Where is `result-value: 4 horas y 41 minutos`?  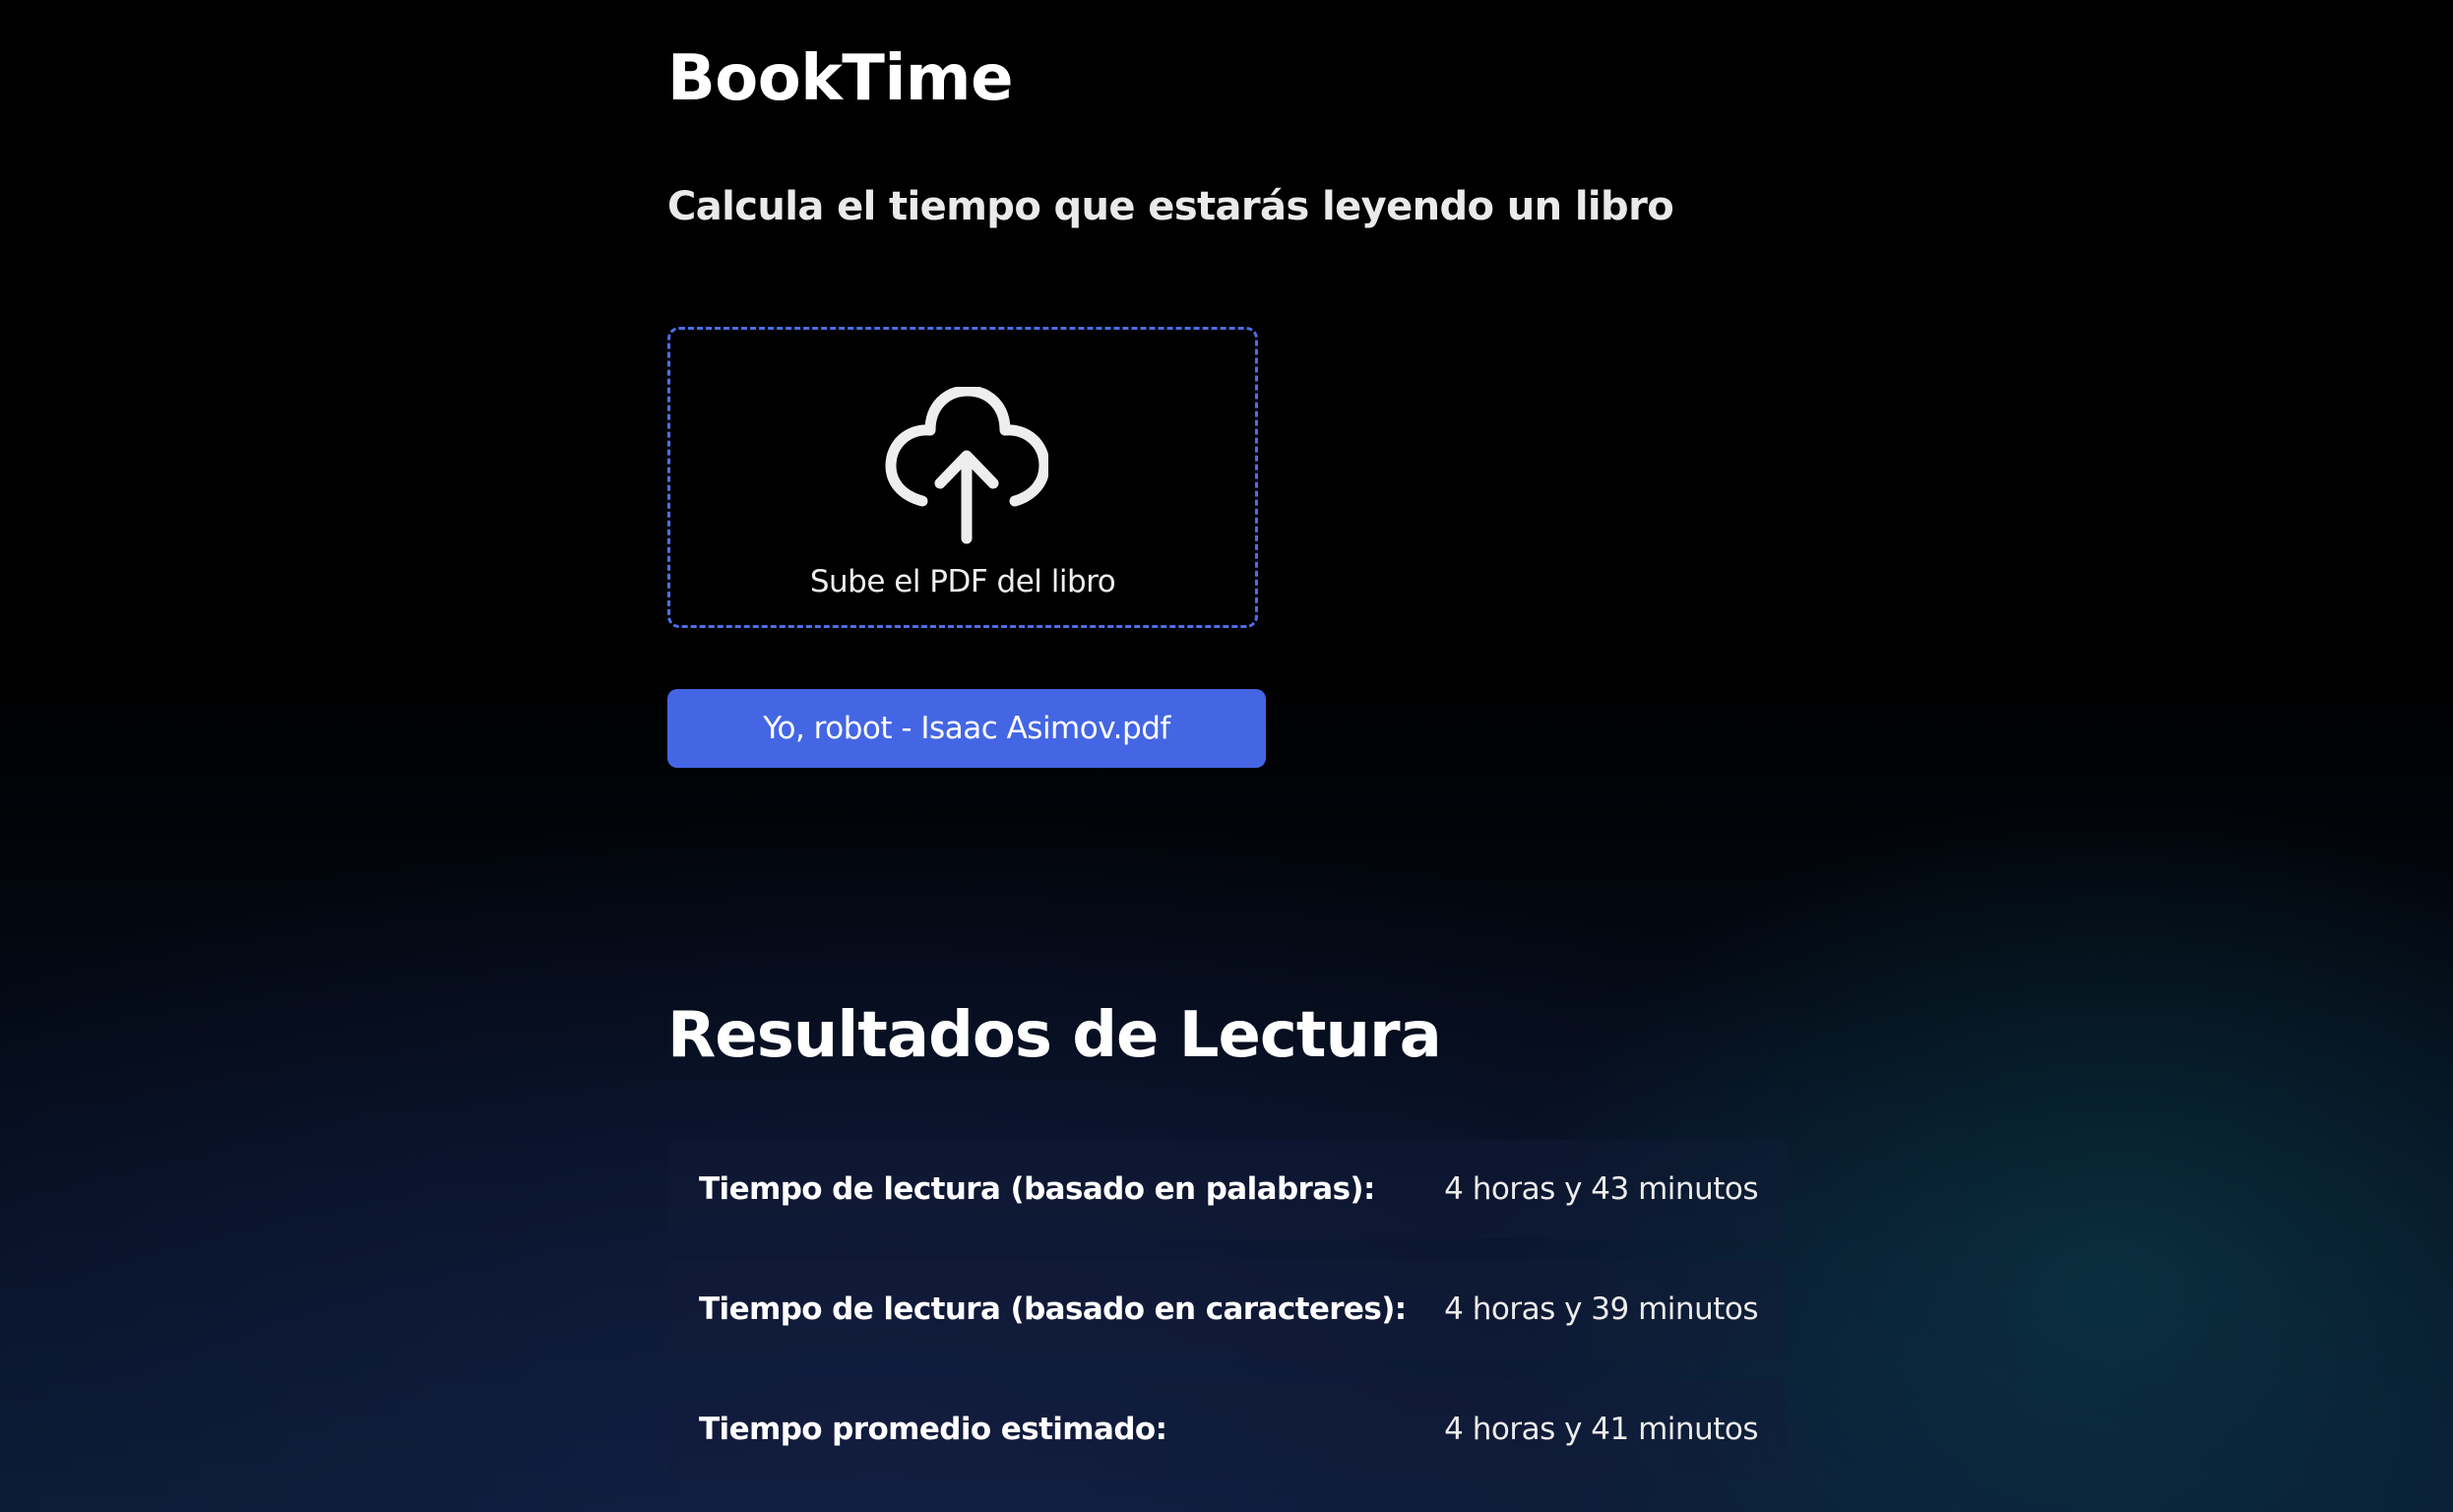 result-value: 4 horas y 41 minutos is located at coordinates (1601, 1429).